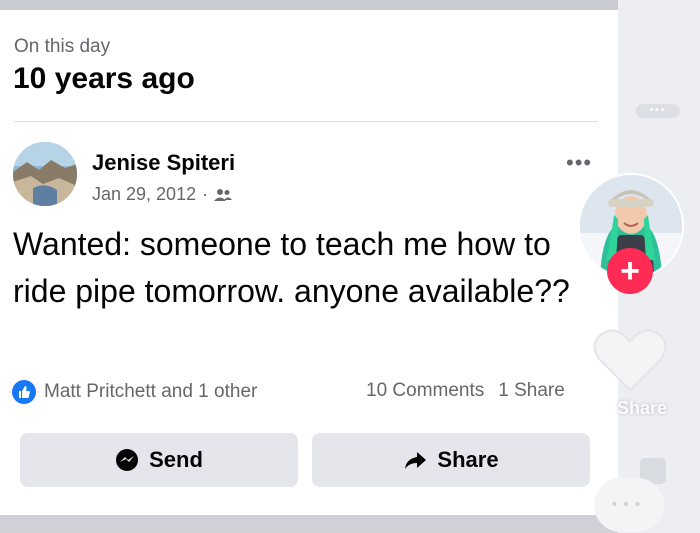  Describe the element at coordinates (306, 121) in the screenshot. I see `divider` at that location.